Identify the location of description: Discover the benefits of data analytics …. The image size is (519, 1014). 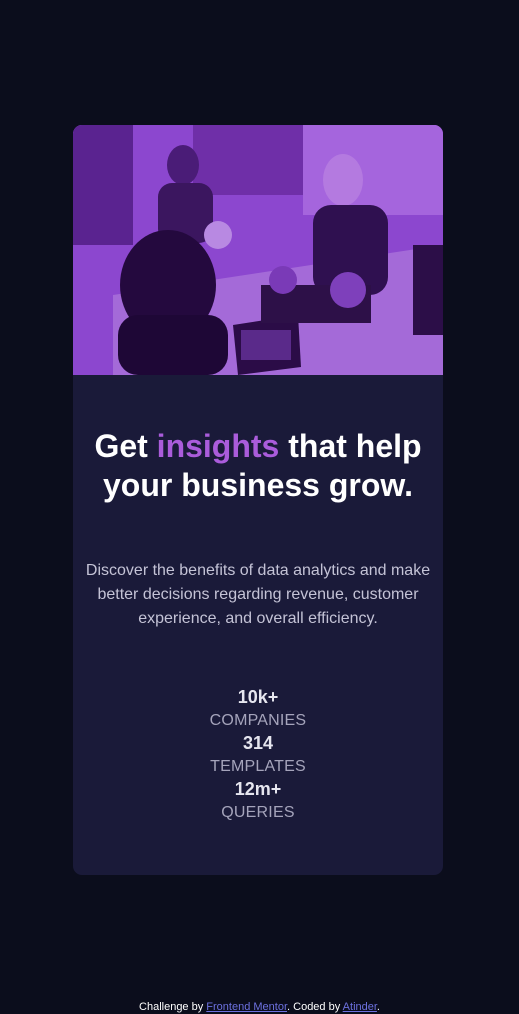
(258, 594).